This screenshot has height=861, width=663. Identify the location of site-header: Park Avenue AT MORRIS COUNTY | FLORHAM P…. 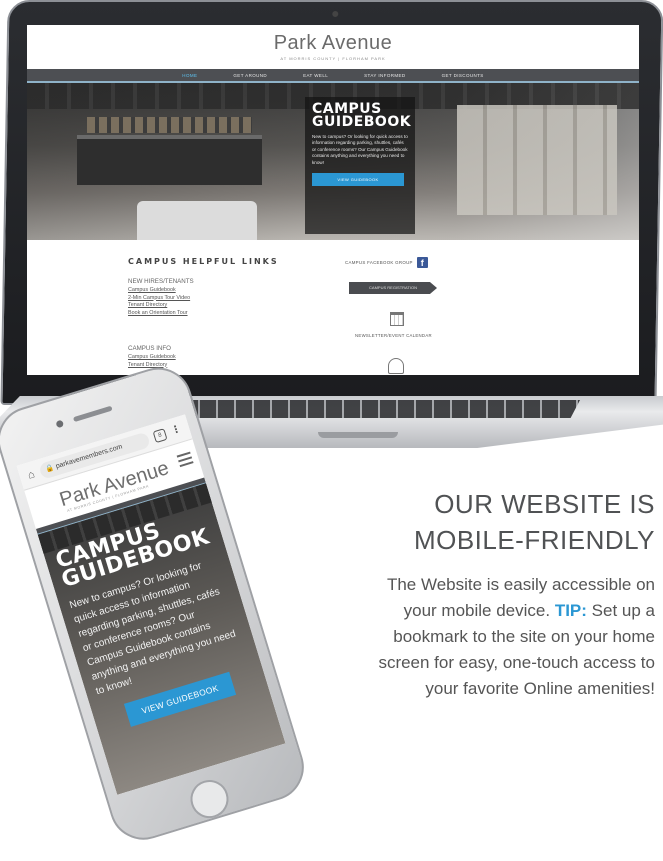
(333, 47).